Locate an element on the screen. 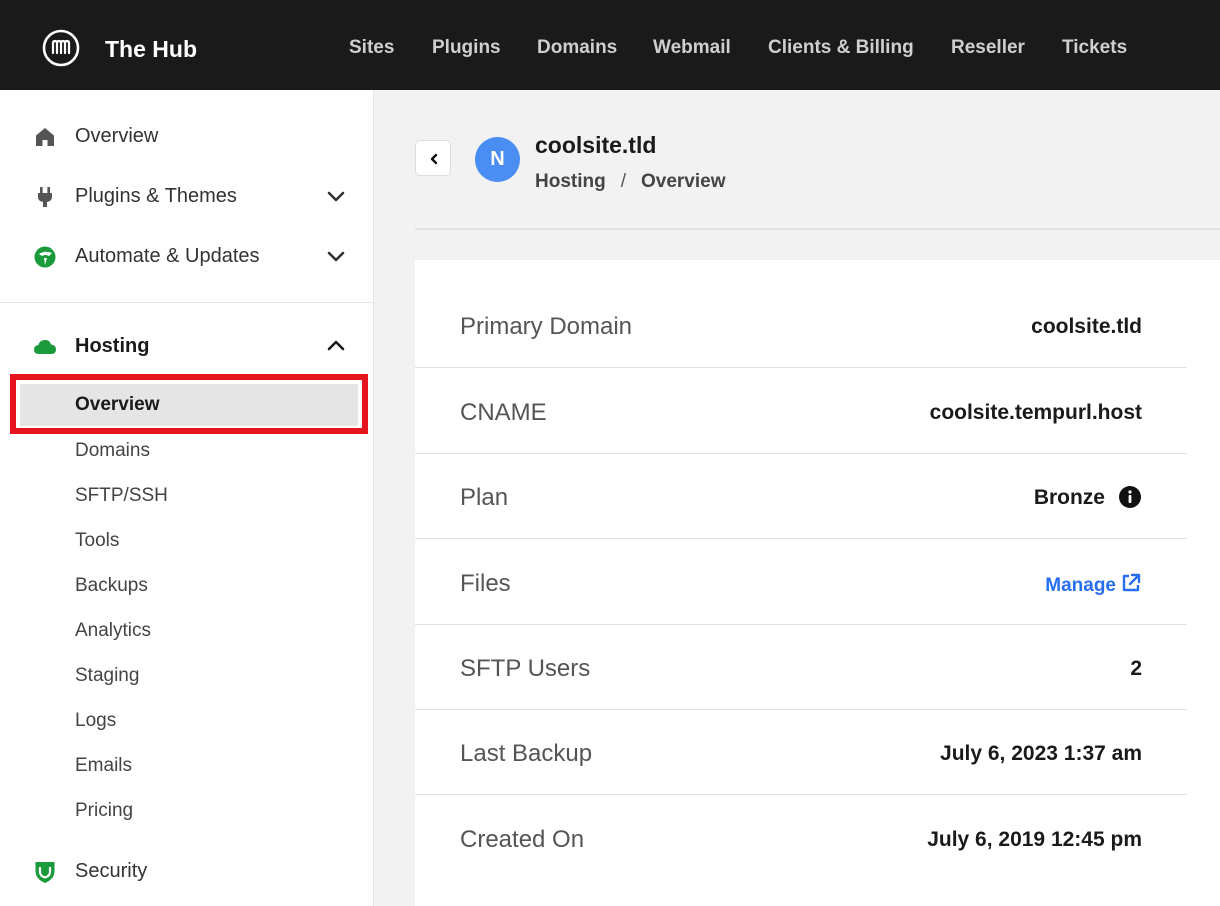 This screenshot has width=1220, height=906. sidebar-subitem-overview: Overview is located at coordinates (186, 405).